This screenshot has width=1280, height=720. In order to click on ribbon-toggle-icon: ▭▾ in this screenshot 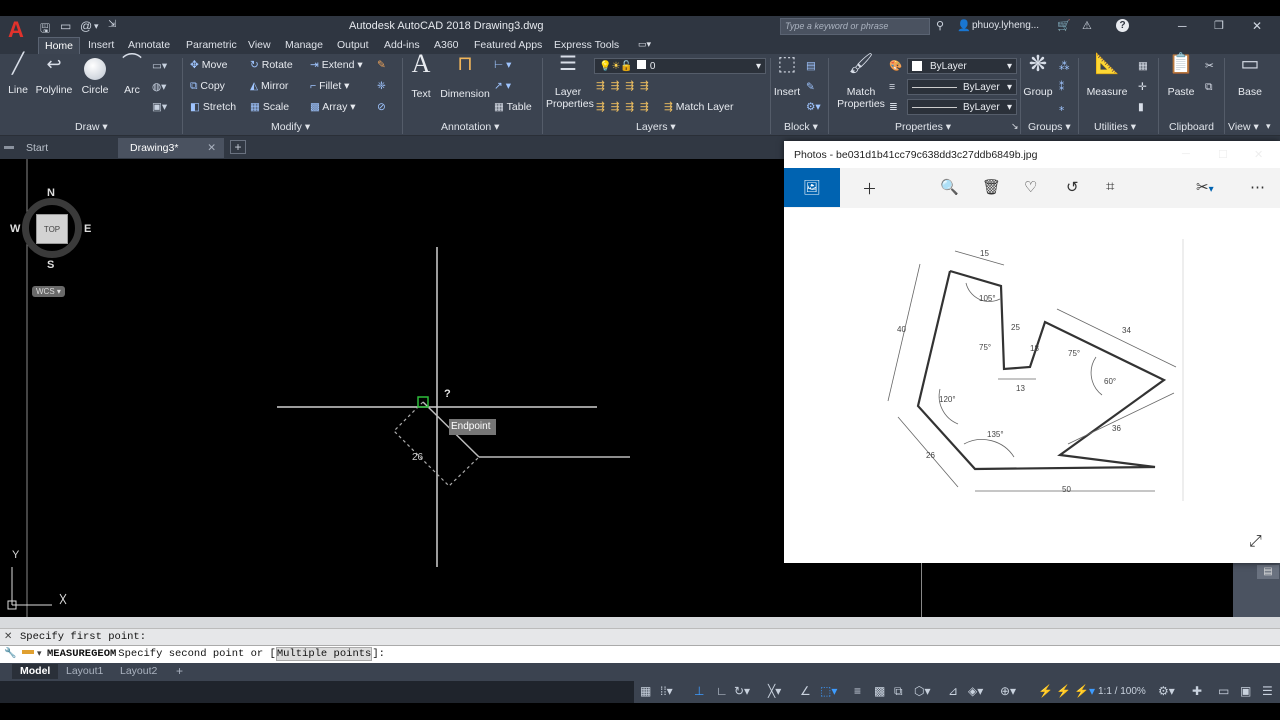, I will do `click(644, 44)`.